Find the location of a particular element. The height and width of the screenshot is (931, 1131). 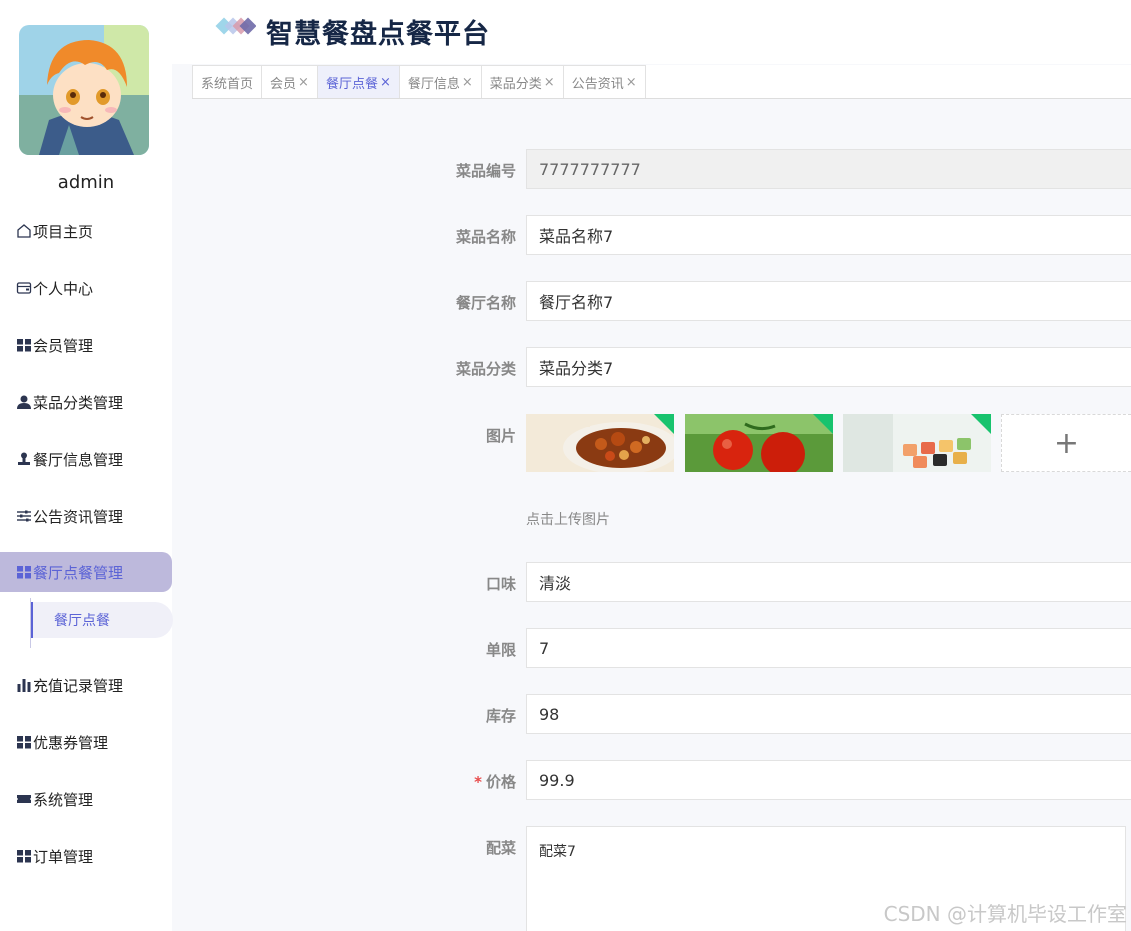

sidebar-item-dish-category: 菜品分类管理 is located at coordinates (86, 402).